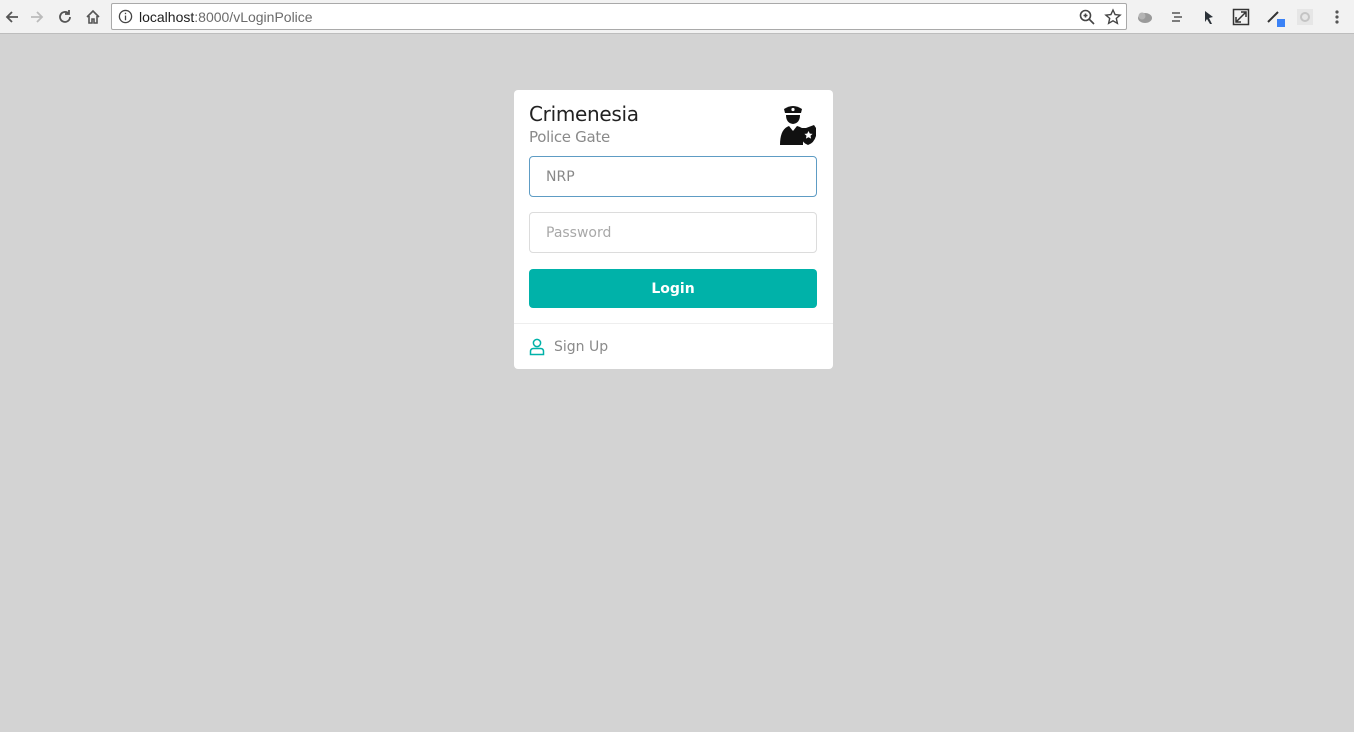 Image resolution: width=1354 pixels, height=732 pixels. Describe the element at coordinates (1145, 17) in the screenshot. I see `extension-cloud-icon` at that location.